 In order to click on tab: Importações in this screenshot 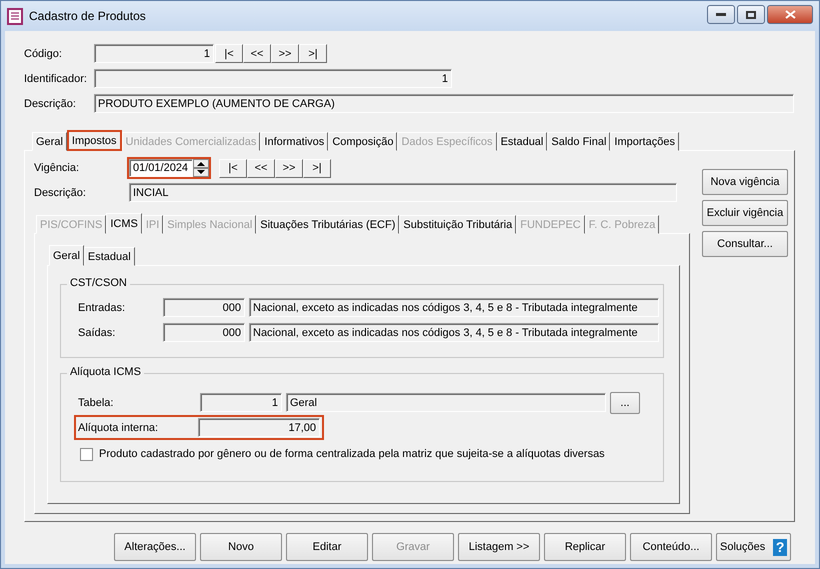, I will do `click(644, 141)`.